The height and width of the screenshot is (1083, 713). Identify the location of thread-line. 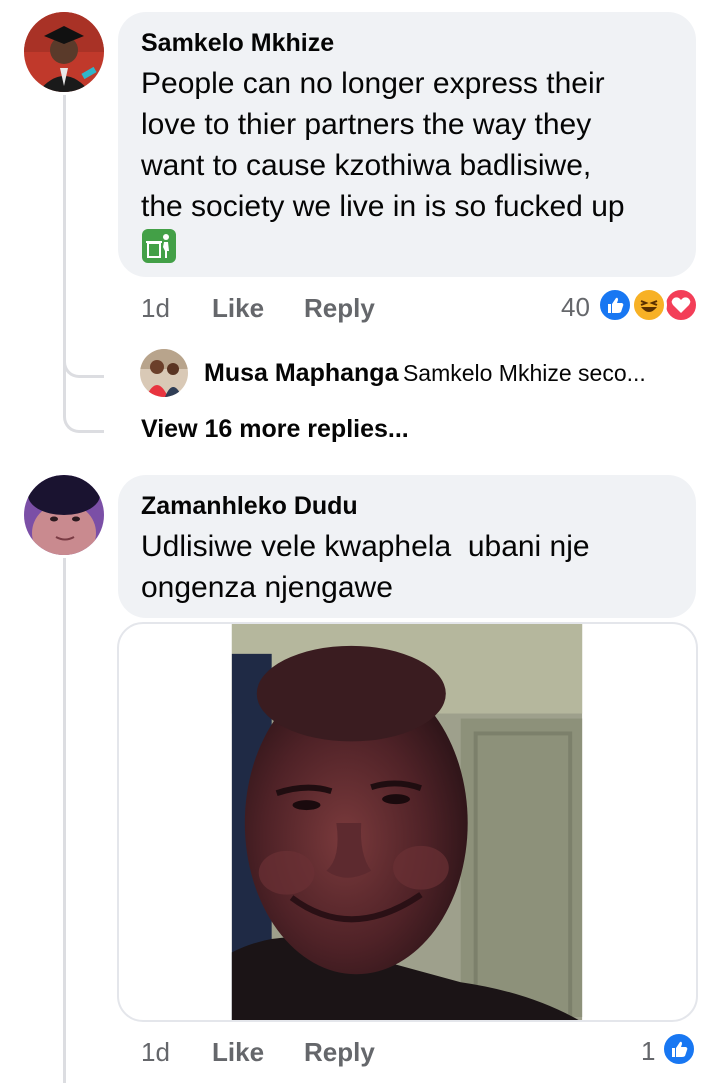
(64, 820).